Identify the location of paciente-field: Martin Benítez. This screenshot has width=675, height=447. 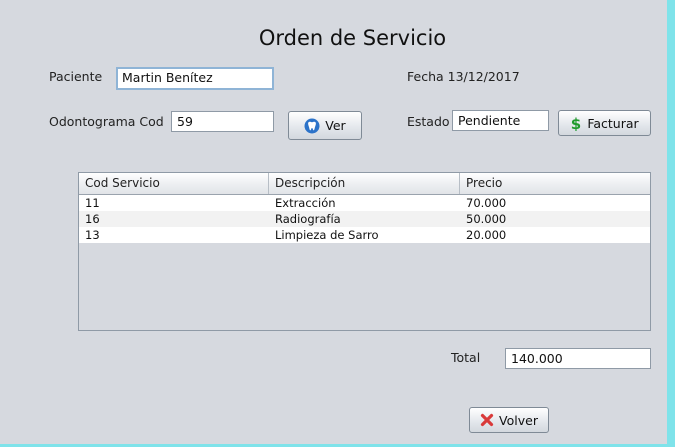
(195, 78).